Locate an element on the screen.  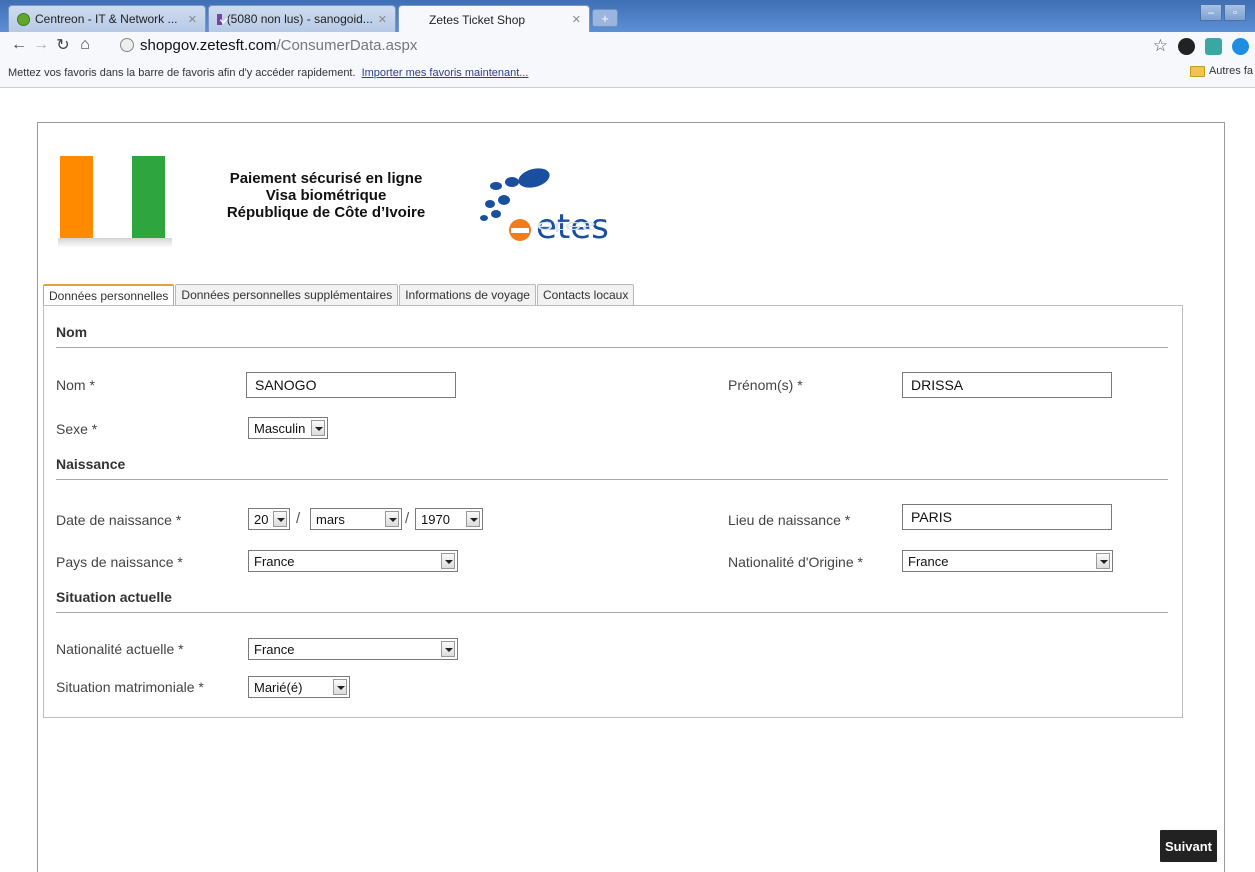
nom-input: SANOGO is located at coordinates (351, 385).